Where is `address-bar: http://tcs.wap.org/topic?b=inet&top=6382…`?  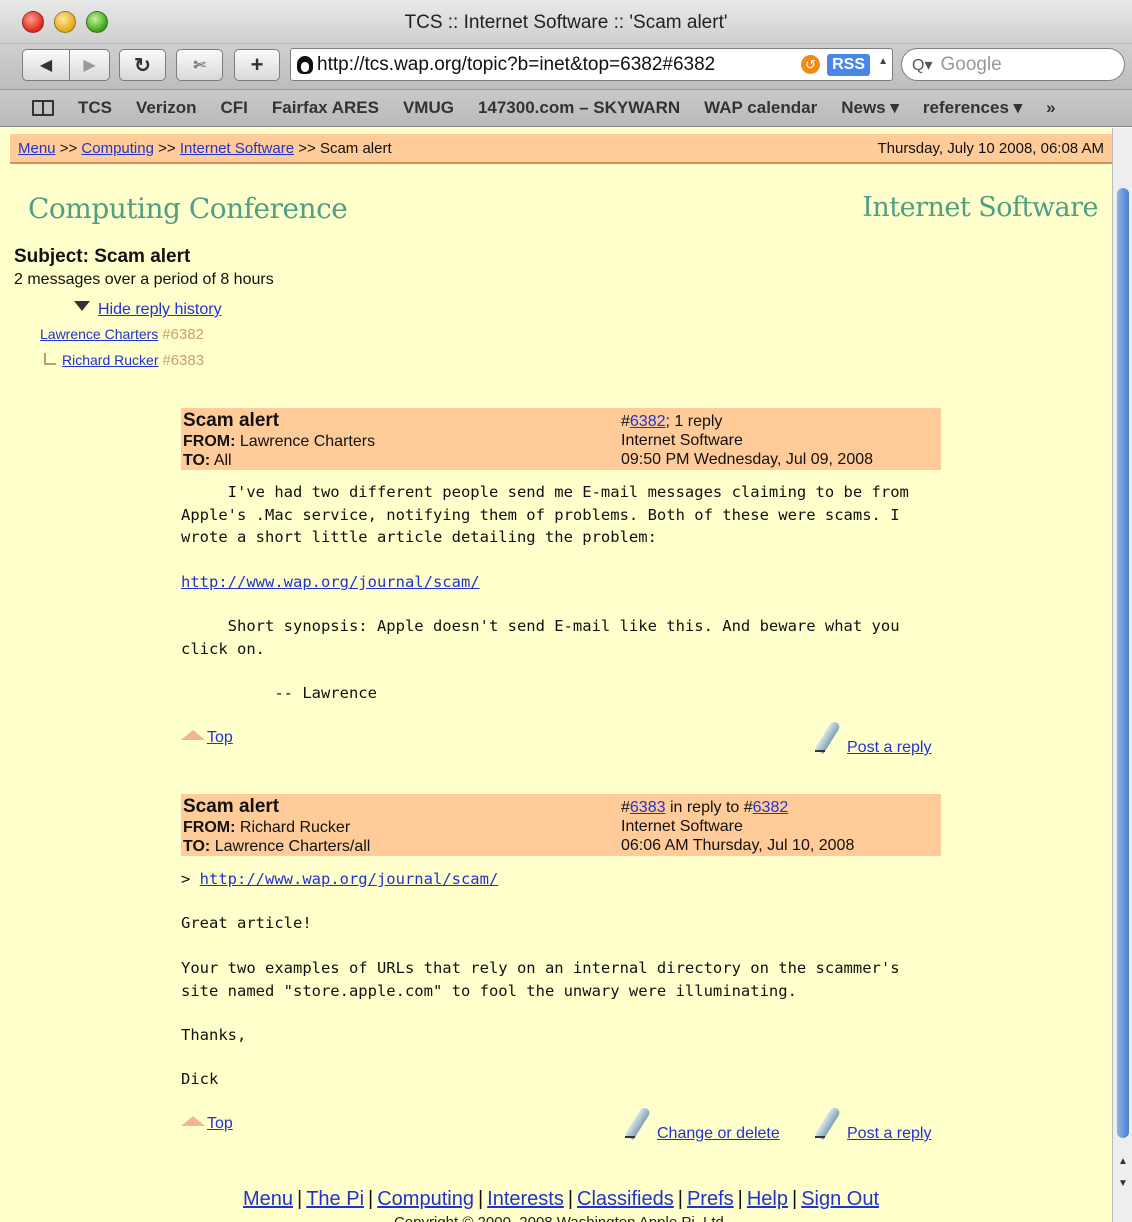
address-bar: http://tcs.wap.org/topic?b=inet&top=6382… is located at coordinates (591, 64).